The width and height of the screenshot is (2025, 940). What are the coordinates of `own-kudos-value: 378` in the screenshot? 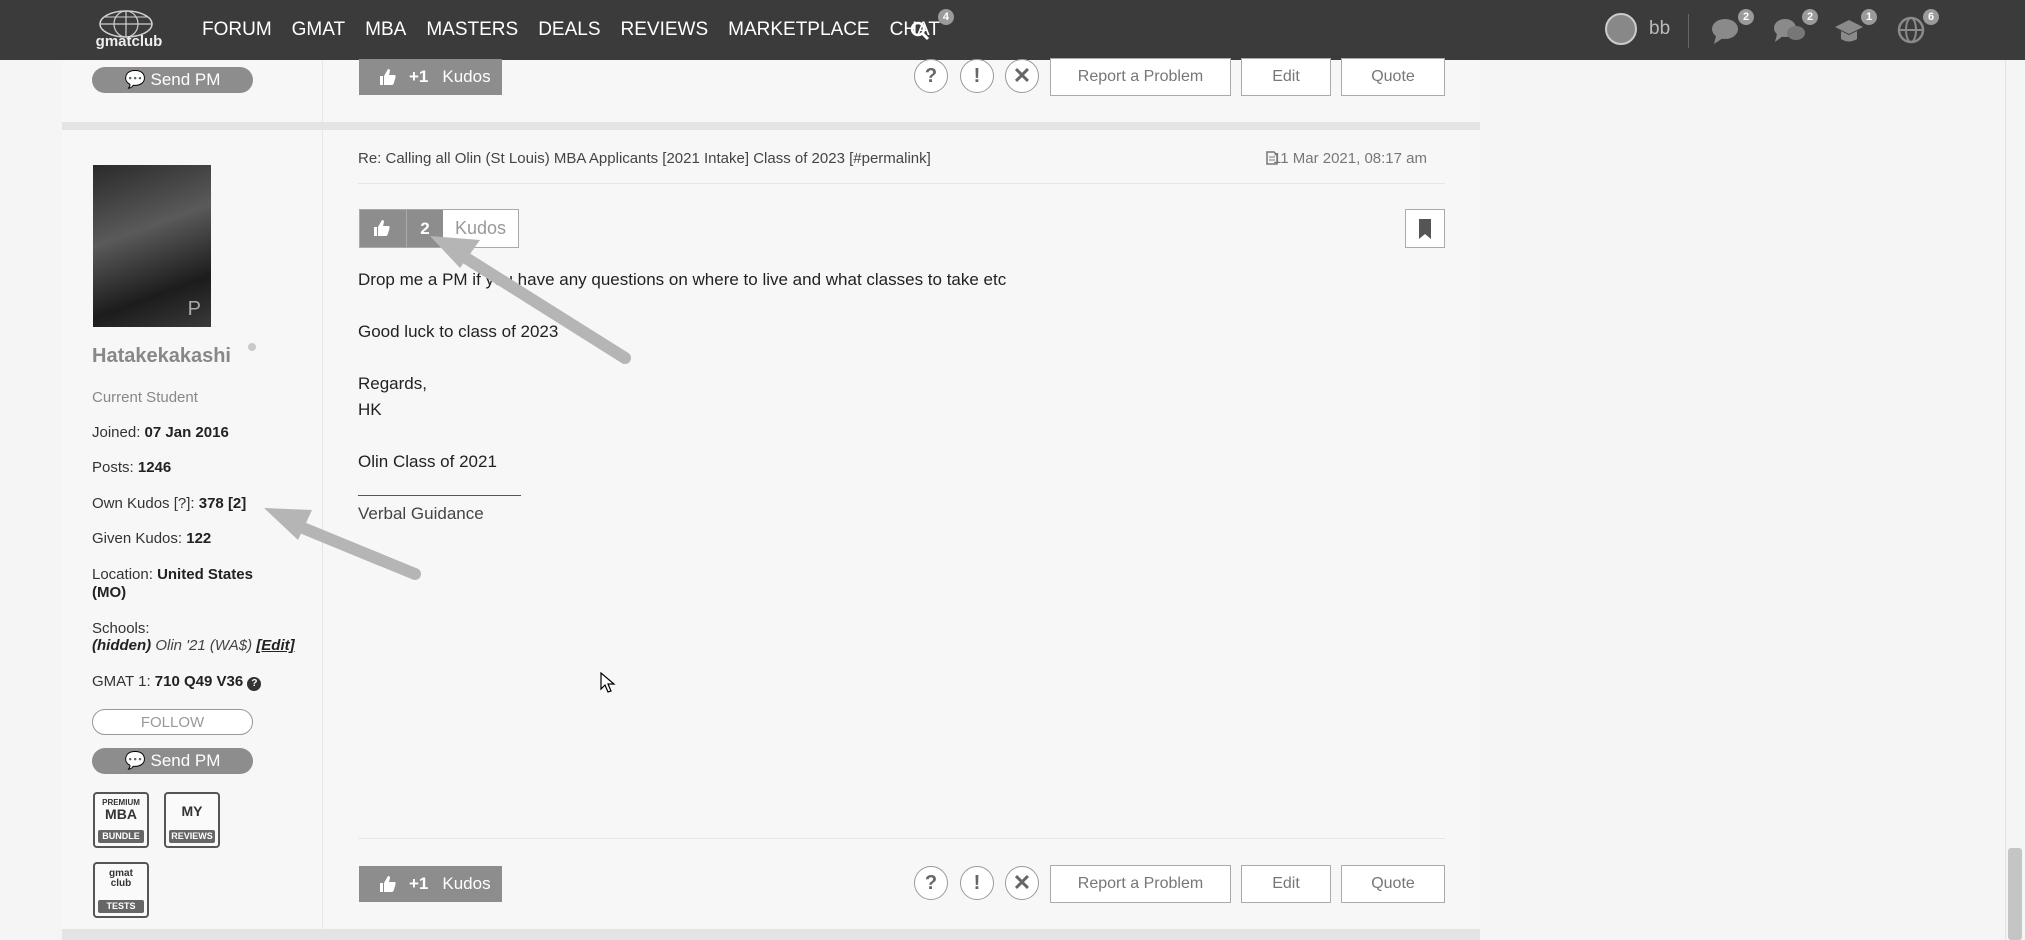 It's located at (211, 503).